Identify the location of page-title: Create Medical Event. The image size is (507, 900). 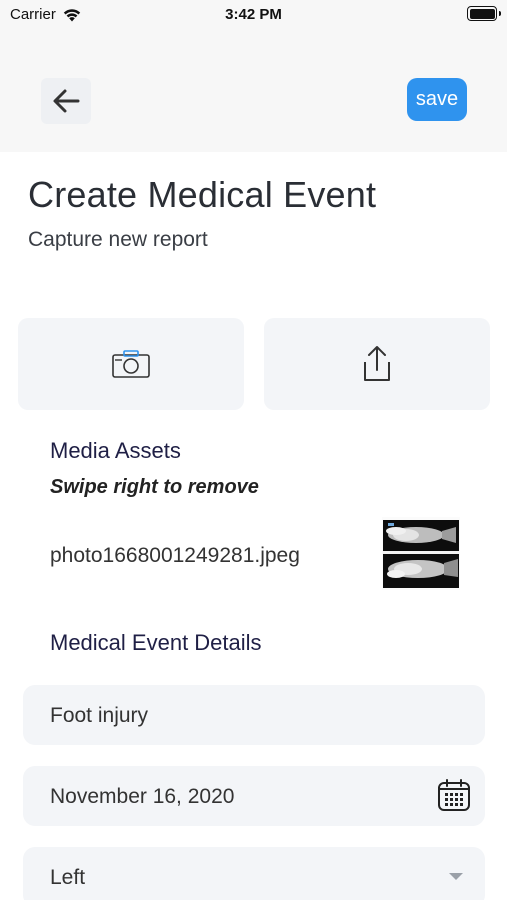
(202, 194).